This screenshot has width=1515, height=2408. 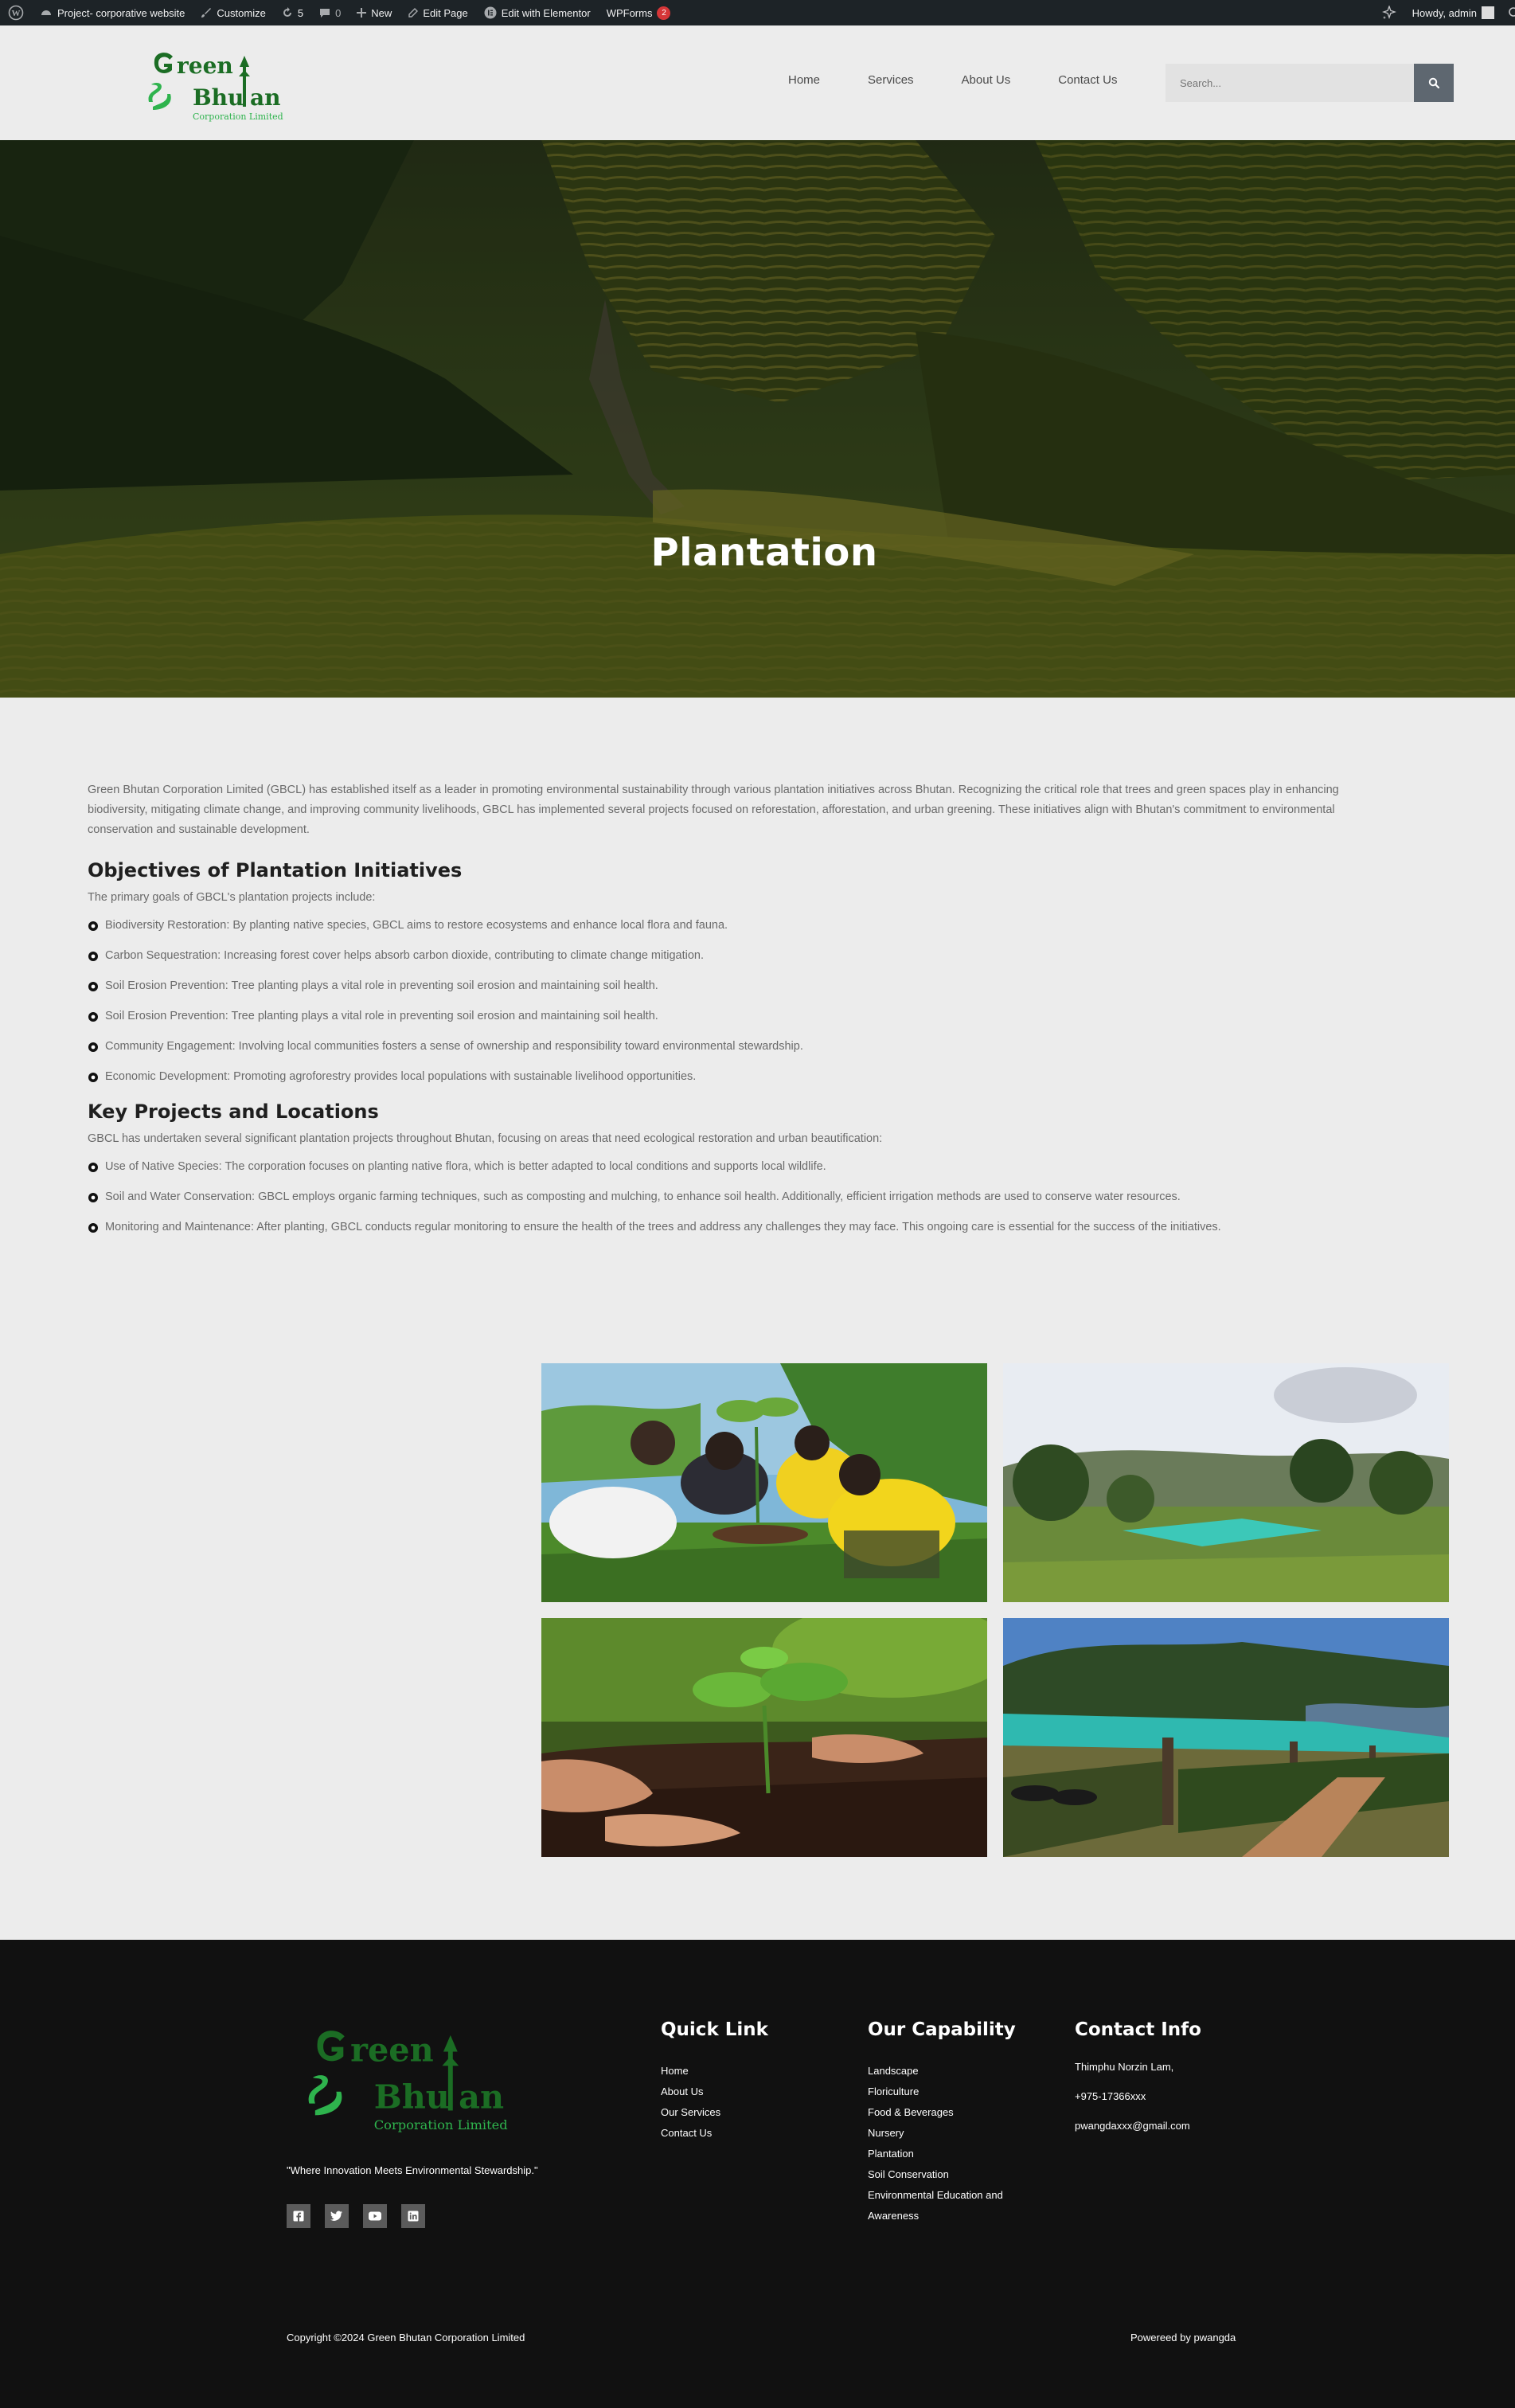 What do you see at coordinates (113, 12) in the screenshot?
I see `admin-site-name: Project- corporative website` at bounding box center [113, 12].